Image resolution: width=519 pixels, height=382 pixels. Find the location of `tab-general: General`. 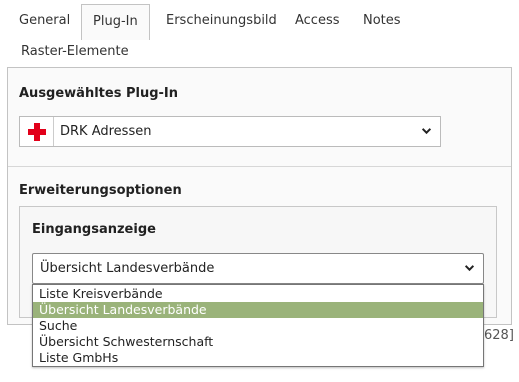

tab-general: General is located at coordinates (44, 21).